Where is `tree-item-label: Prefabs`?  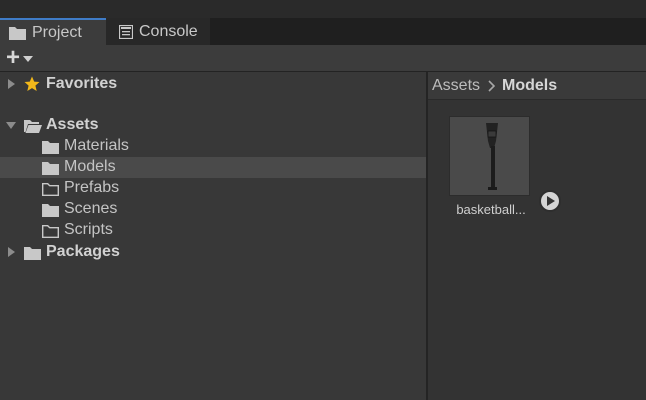 tree-item-label: Prefabs is located at coordinates (92, 187).